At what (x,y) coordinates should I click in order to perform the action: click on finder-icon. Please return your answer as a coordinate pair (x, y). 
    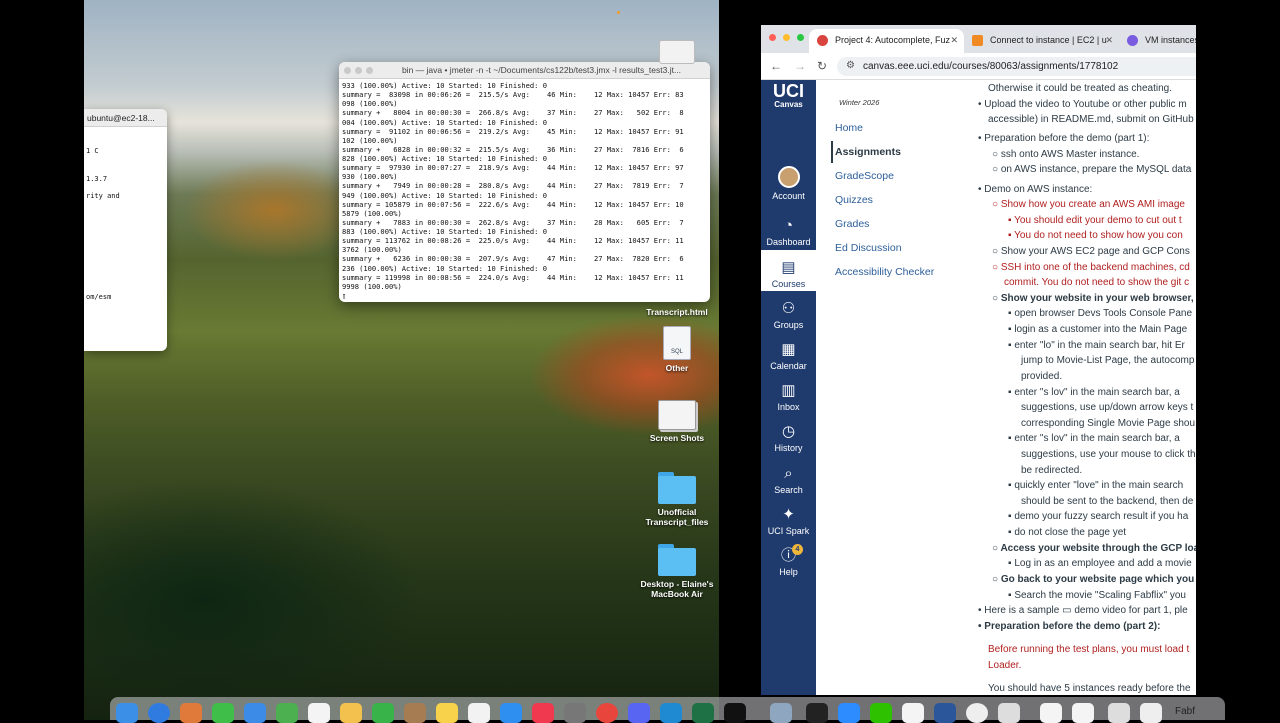
    Looking at the image, I should click on (127, 713).